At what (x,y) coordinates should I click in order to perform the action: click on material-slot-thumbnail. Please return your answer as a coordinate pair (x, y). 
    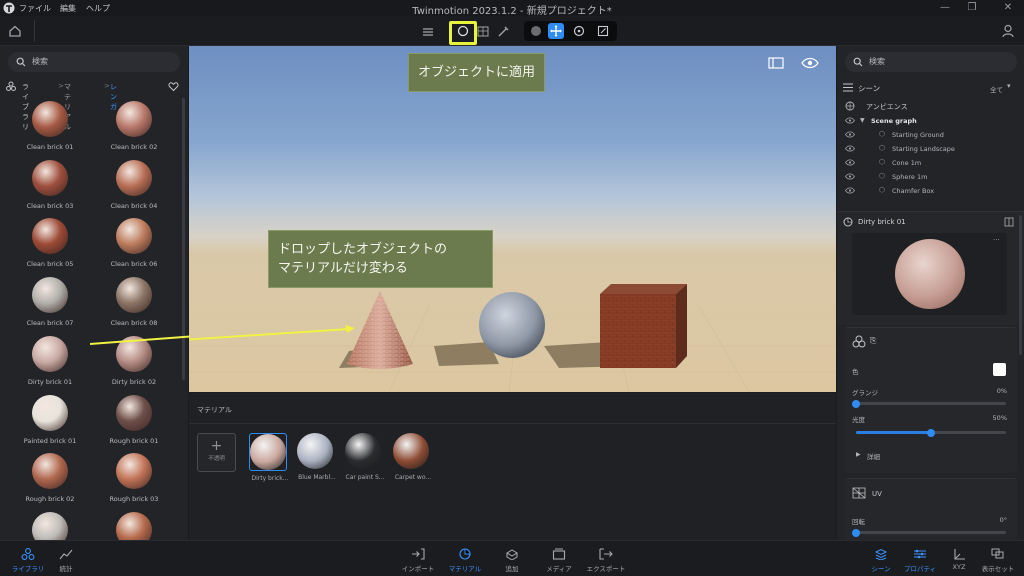
    Looking at the image, I should click on (363, 451).